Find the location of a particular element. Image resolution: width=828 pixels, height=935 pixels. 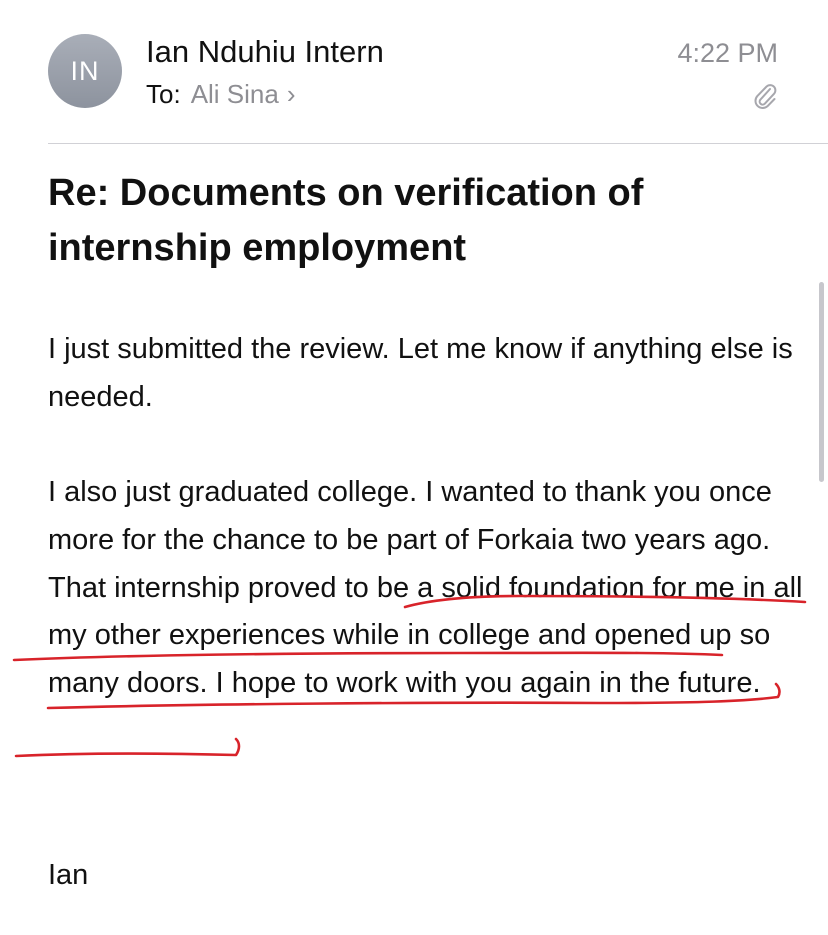

header-divider is located at coordinates (438, 143).